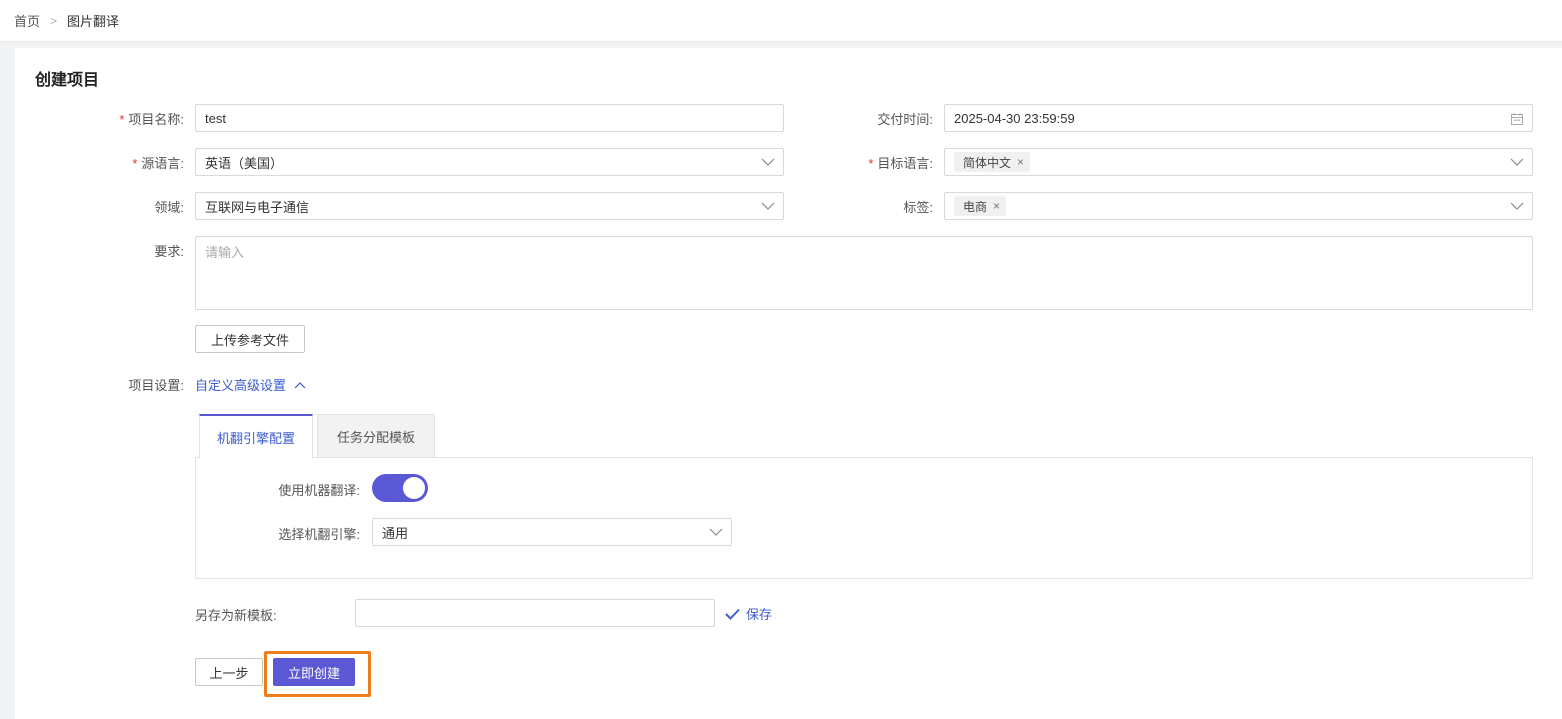  Describe the element at coordinates (918, 207) in the screenshot. I see `tags-label: 标签:` at that location.